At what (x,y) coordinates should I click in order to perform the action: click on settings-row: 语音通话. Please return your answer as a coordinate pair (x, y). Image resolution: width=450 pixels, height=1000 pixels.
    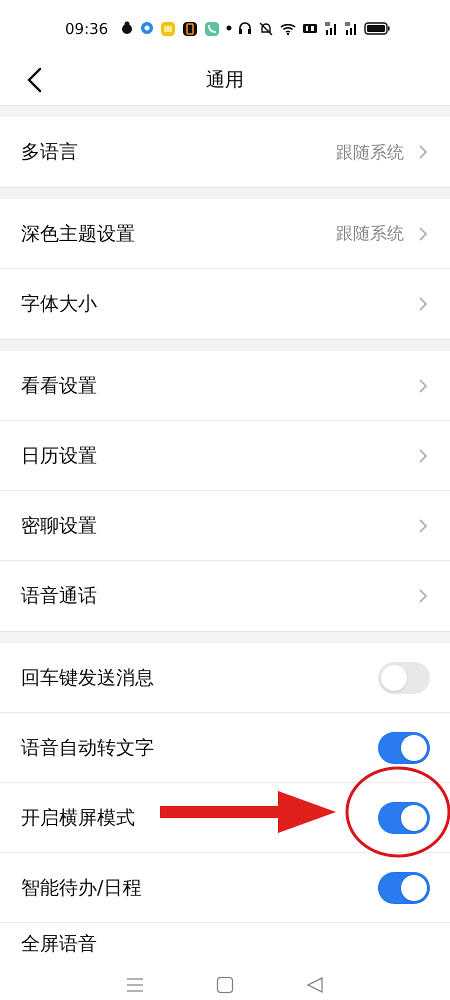
    Looking at the image, I should click on (225, 596).